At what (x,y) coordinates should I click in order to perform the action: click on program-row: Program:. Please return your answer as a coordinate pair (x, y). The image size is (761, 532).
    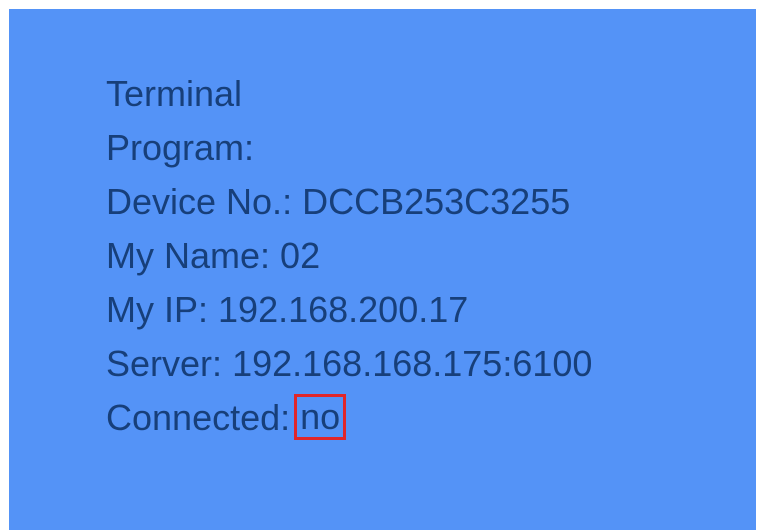
    Looking at the image, I should click on (349, 148).